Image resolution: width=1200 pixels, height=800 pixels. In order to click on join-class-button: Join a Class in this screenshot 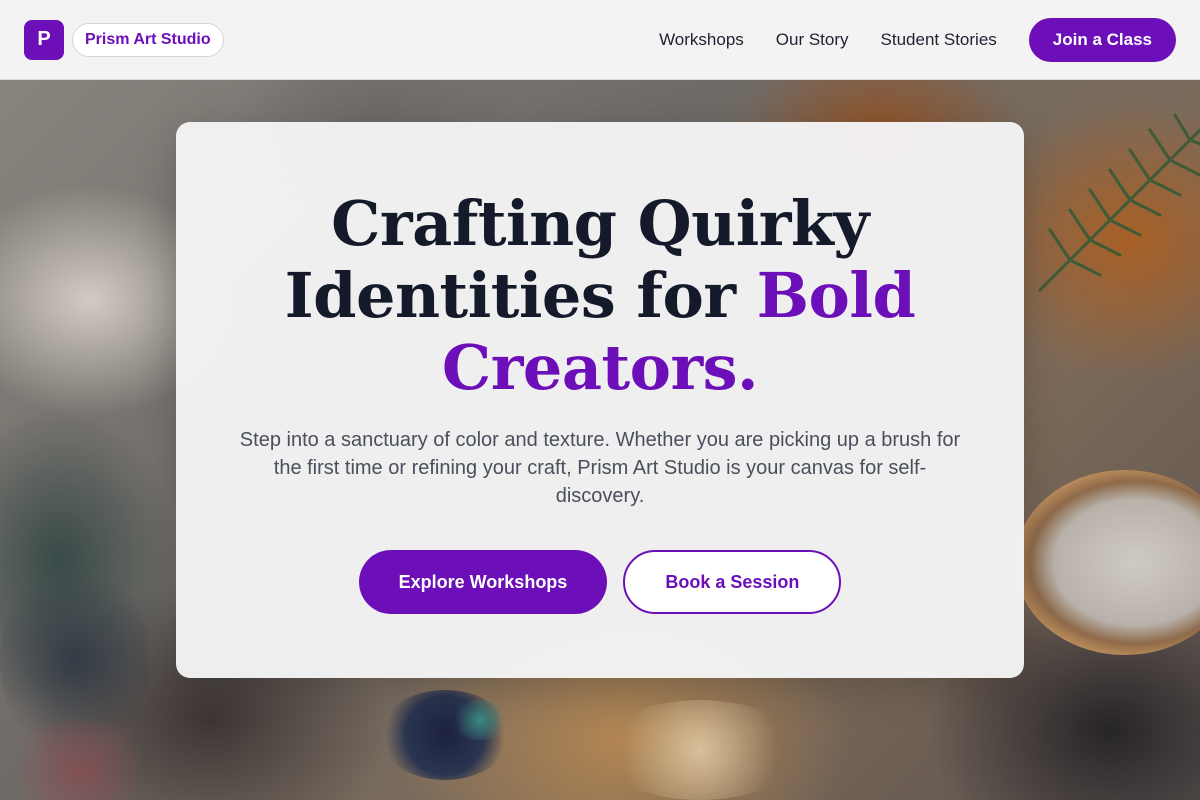, I will do `click(1102, 39)`.